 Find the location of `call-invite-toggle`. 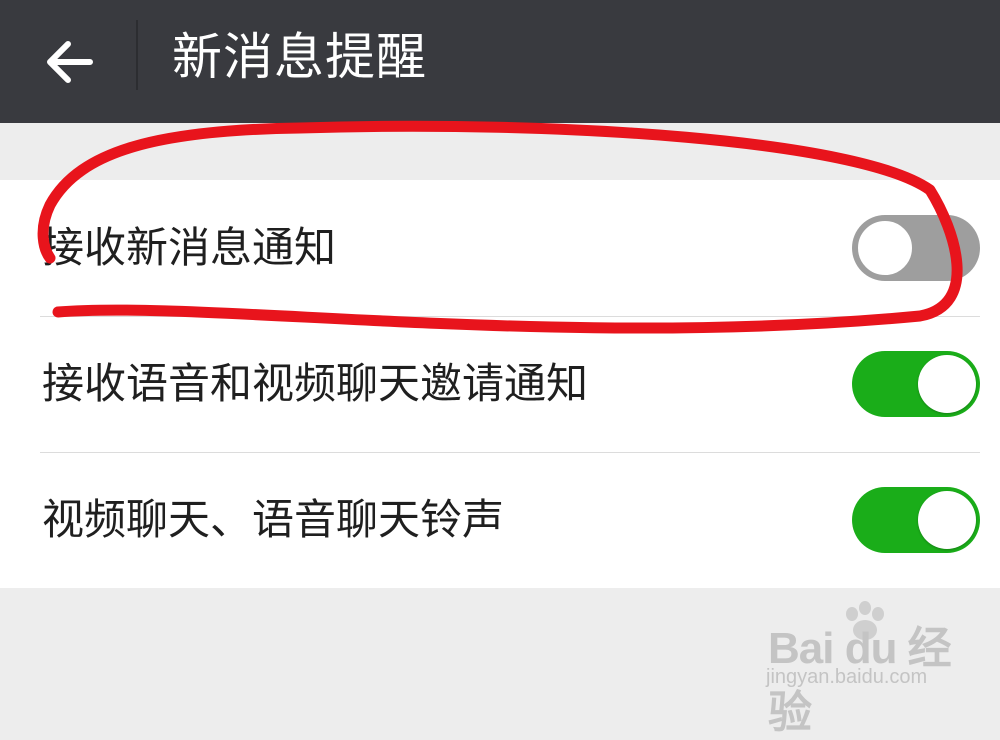

call-invite-toggle is located at coordinates (916, 384).